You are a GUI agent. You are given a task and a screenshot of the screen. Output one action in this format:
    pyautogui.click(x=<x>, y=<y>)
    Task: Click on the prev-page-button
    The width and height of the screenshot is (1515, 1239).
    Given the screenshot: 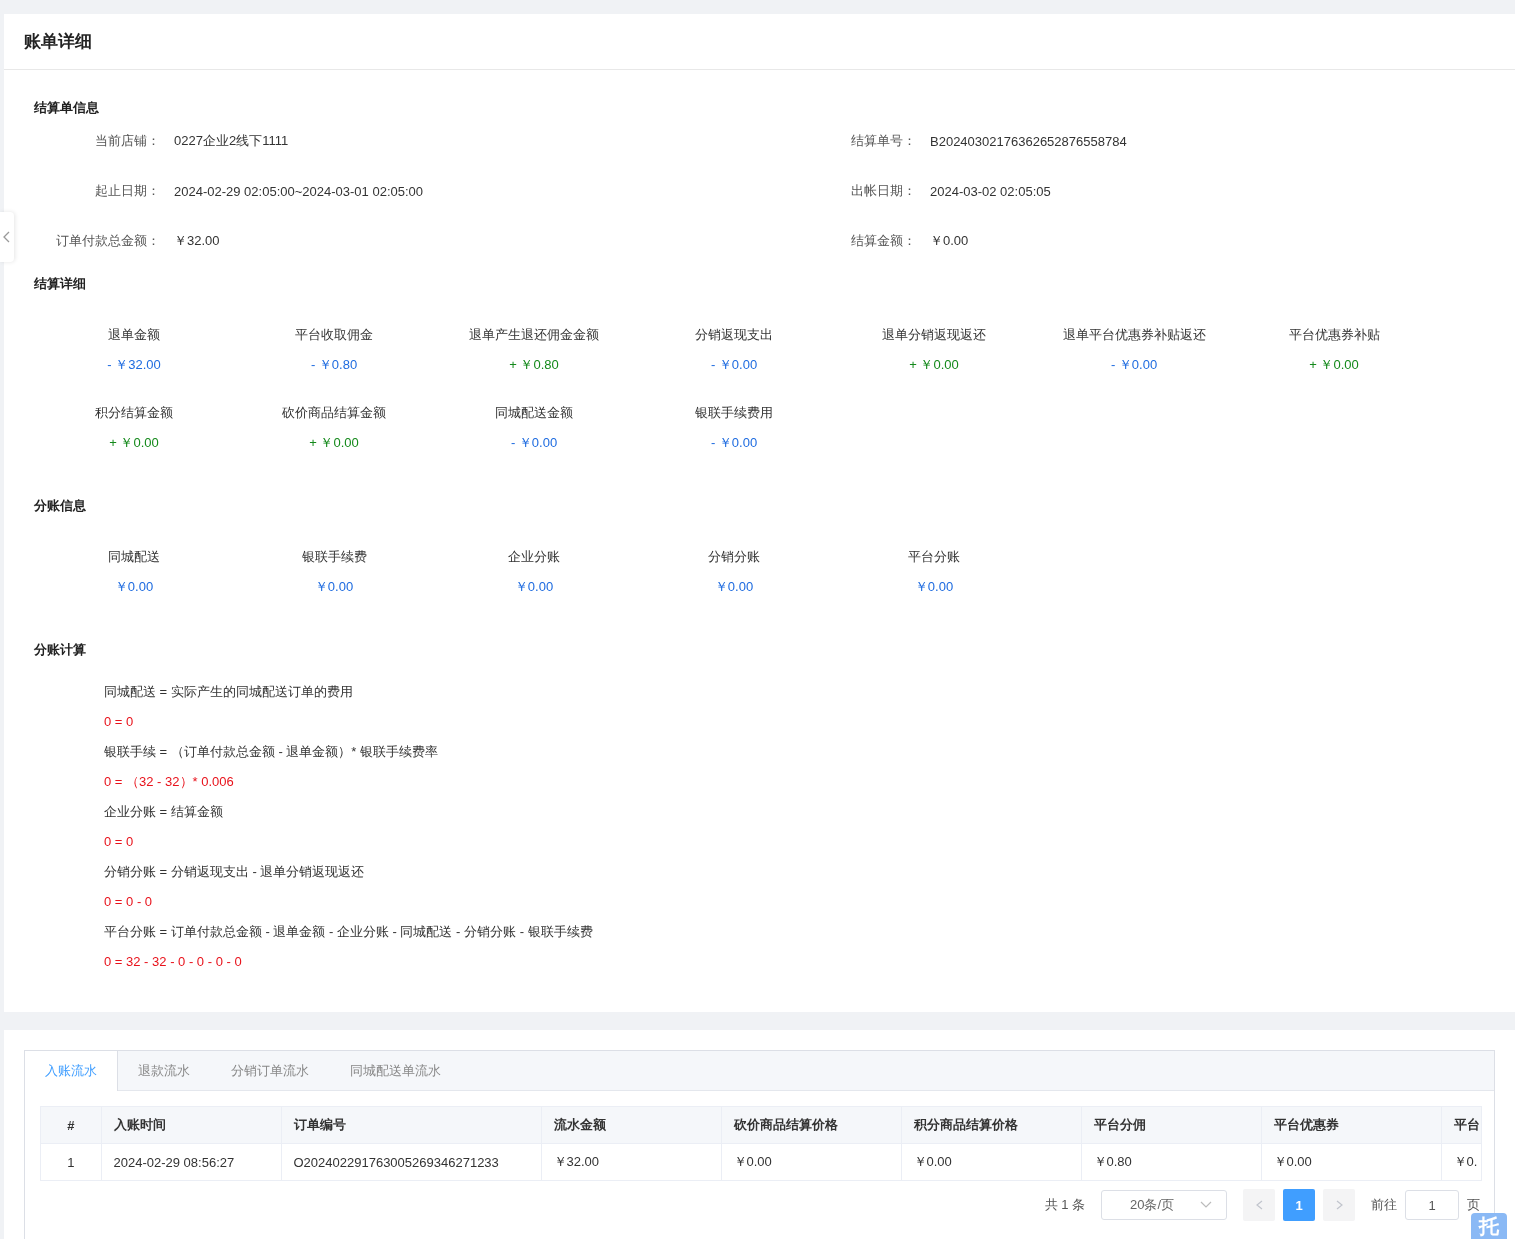 What is the action you would take?
    pyautogui.click(x=1259, y=1205)
    